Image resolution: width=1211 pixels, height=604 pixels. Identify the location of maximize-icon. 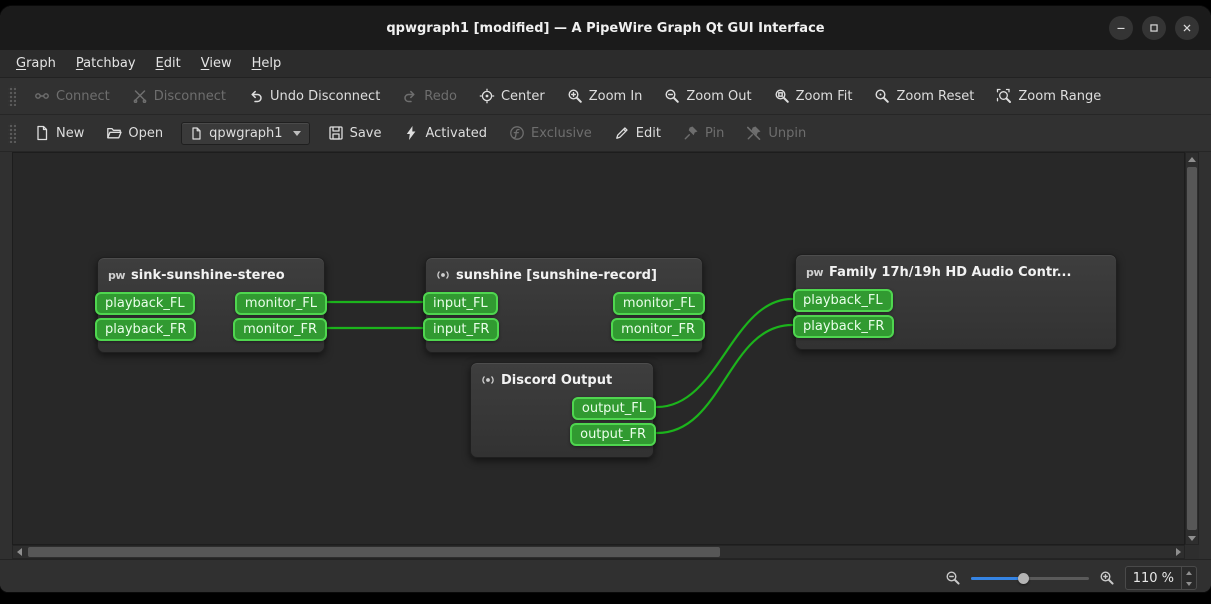
(1154, 28).